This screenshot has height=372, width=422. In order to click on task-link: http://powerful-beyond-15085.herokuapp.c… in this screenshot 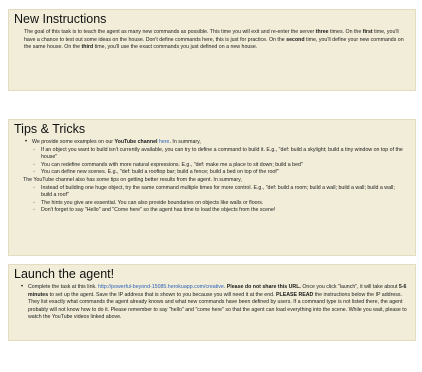, I will do `click(161, 287)`.